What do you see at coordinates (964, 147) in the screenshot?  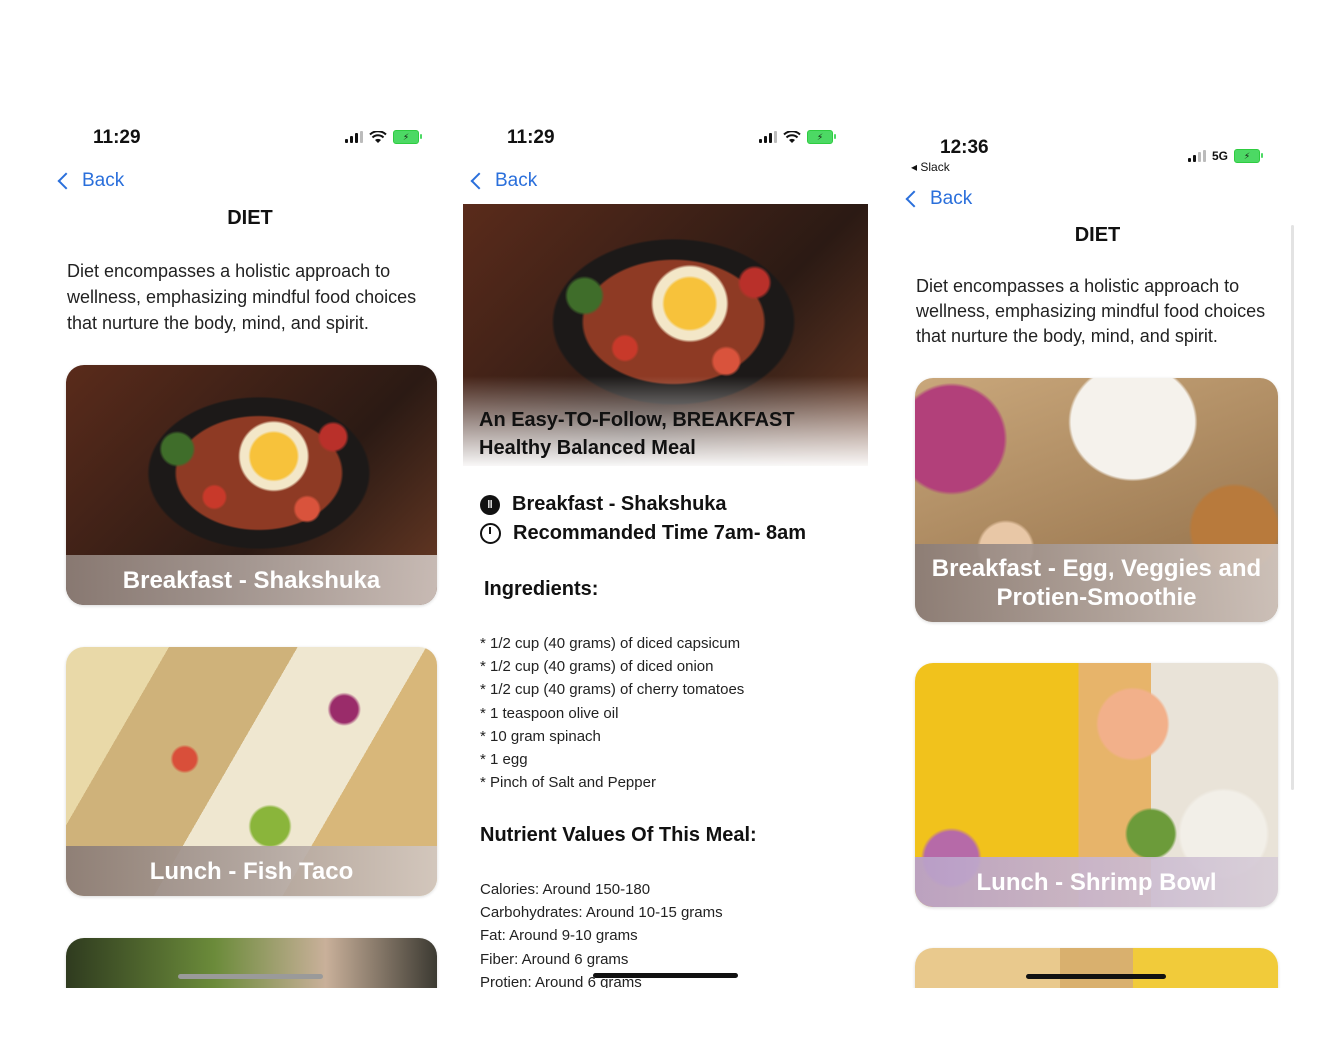 I see `status-time: 12:36` at bounding box center [964, 147].